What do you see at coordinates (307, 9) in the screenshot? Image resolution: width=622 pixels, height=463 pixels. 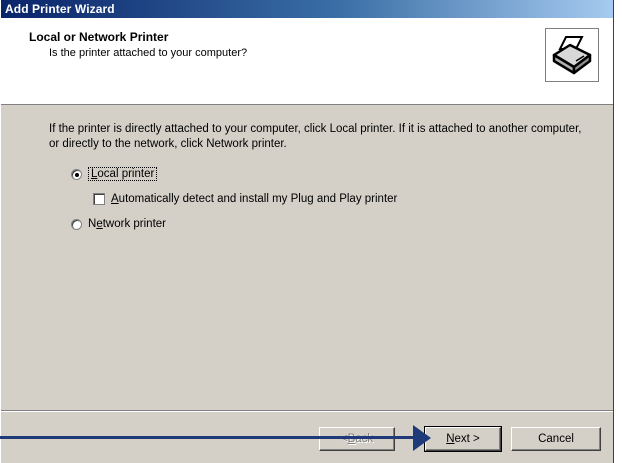 I see `title-bar: Add Printer Wizard` at bounding box center [307, 9].